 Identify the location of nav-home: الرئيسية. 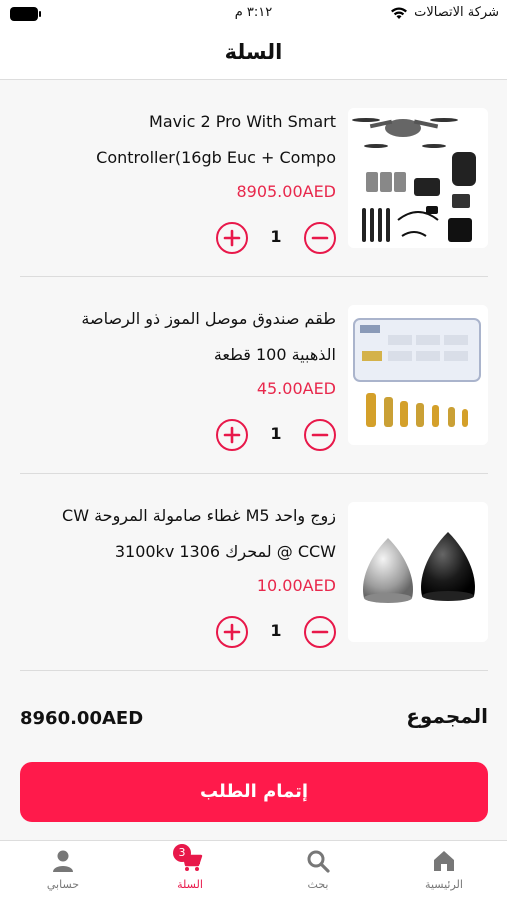
(444, 870).